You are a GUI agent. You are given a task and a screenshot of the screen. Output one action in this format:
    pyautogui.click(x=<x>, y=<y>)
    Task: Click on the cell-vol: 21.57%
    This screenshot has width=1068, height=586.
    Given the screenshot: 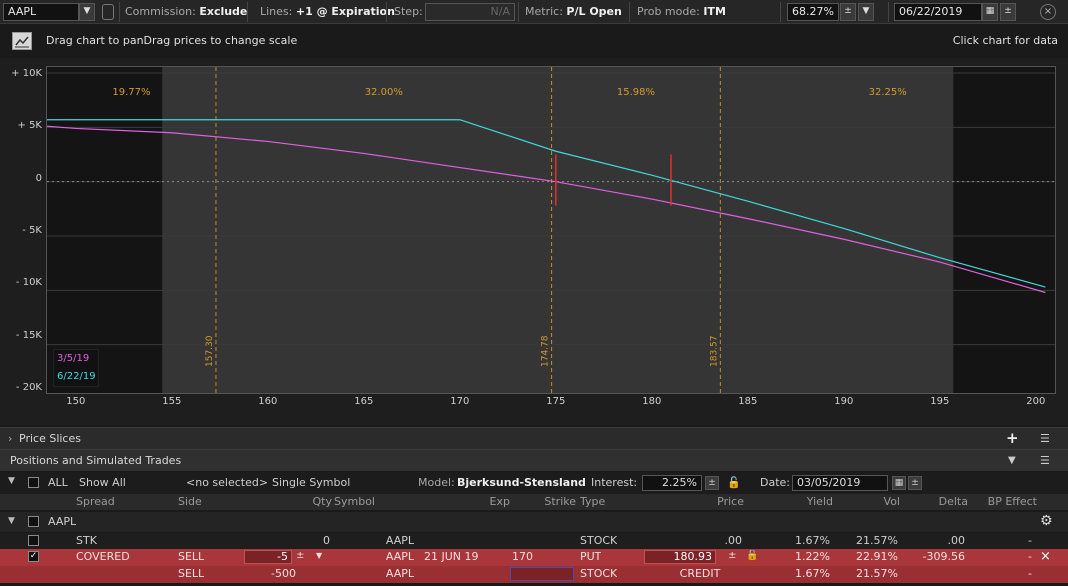 What is the action you would take?
    pyautogui.click(x=877, y=573)
    